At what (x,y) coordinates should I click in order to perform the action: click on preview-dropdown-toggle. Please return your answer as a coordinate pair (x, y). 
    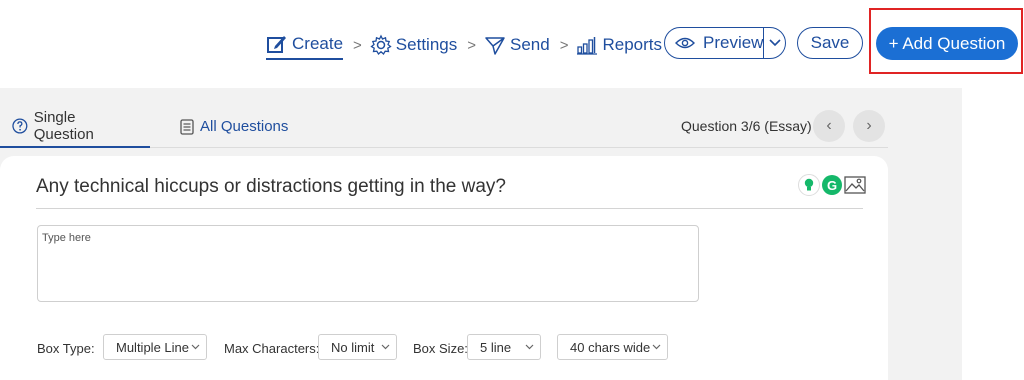
    Looking at the image, I should click on (774, 43).